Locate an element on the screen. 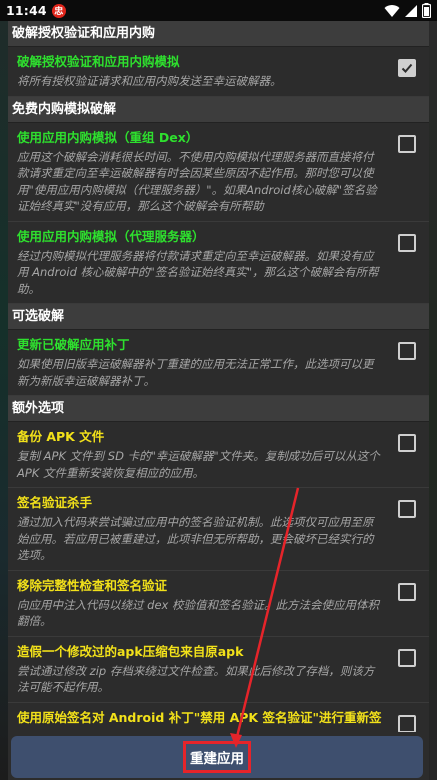 This screenshot has width=437, height=780. section-header: 额外选项 is located at coordinates (218, 409).